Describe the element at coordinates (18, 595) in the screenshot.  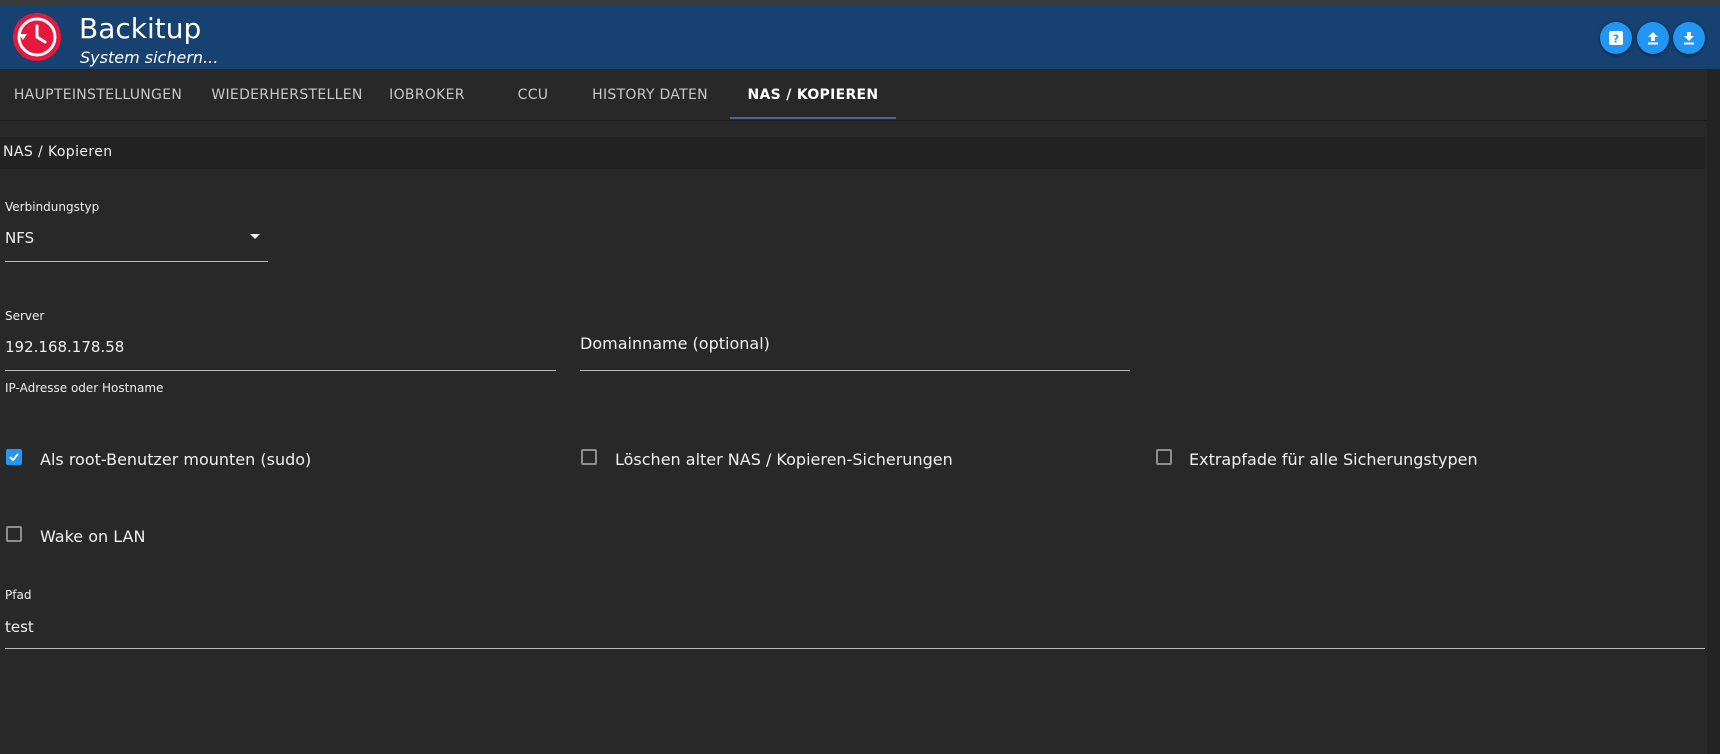
I see `path-label: Pfad` at that location.